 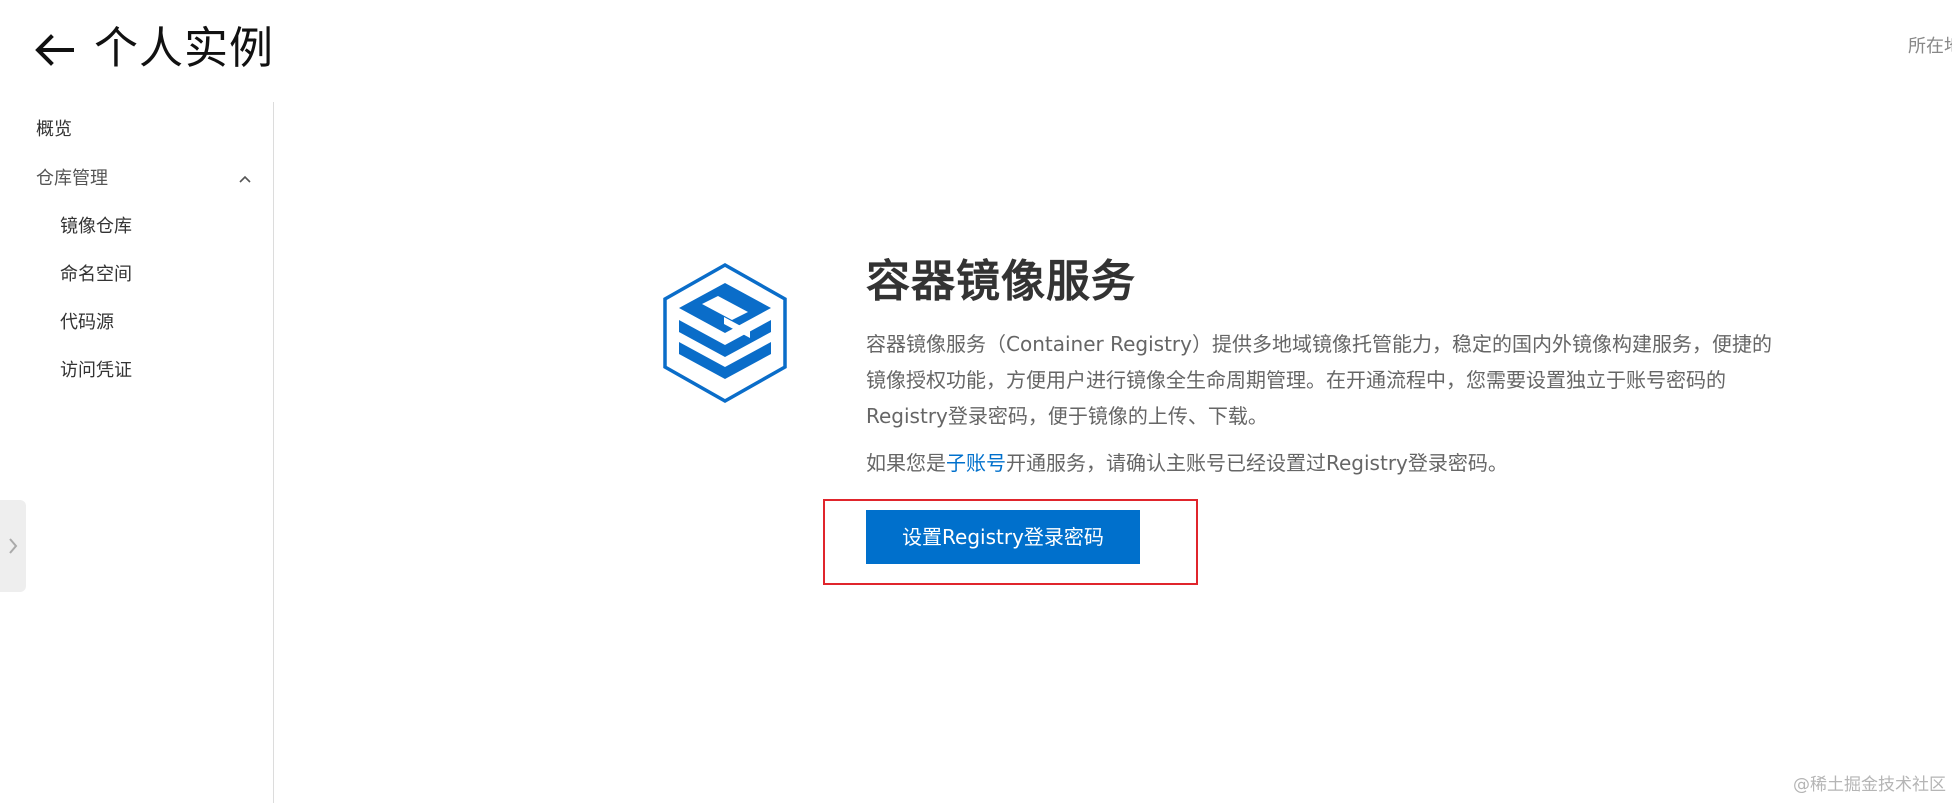 What do you see at coordinates (1257, 463) in the screenshot?
I see `note-suffix: 开通服务，请确认主账号已经设置过Registry登录密码。` at bounding box center [1257, 463].